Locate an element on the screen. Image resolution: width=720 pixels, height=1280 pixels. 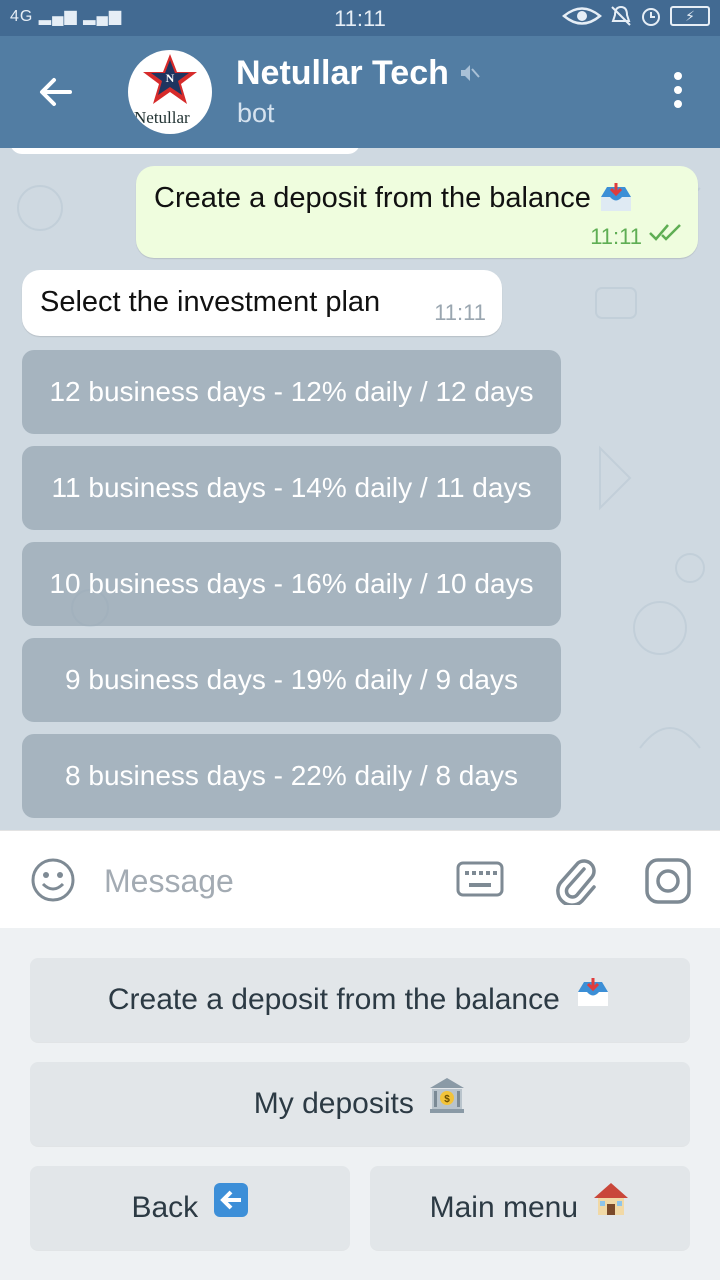
camera-icon is located at coordinates (668, 881).